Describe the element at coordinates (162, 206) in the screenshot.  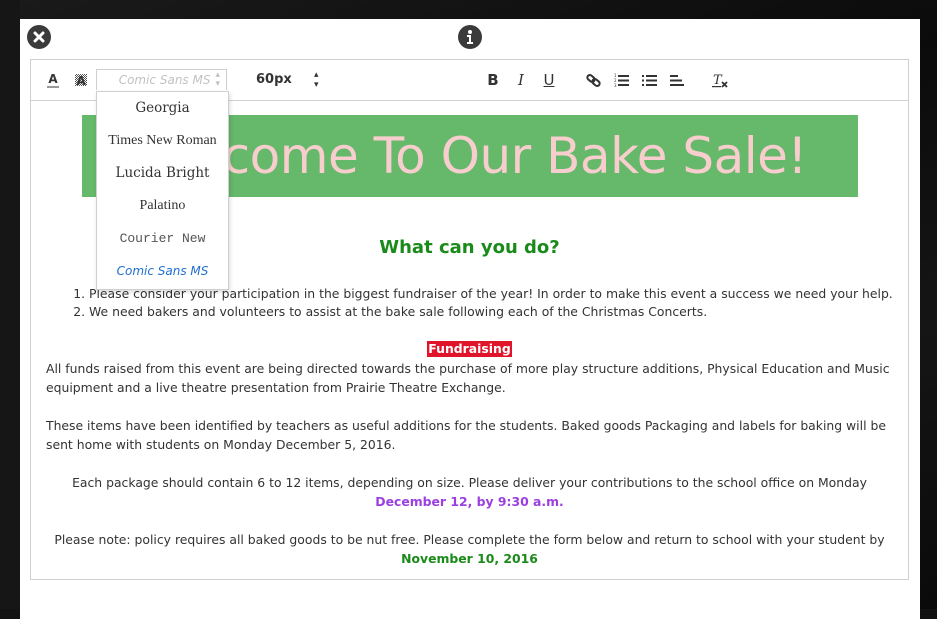
I see `font-option-palatino: Palatino` at that location.